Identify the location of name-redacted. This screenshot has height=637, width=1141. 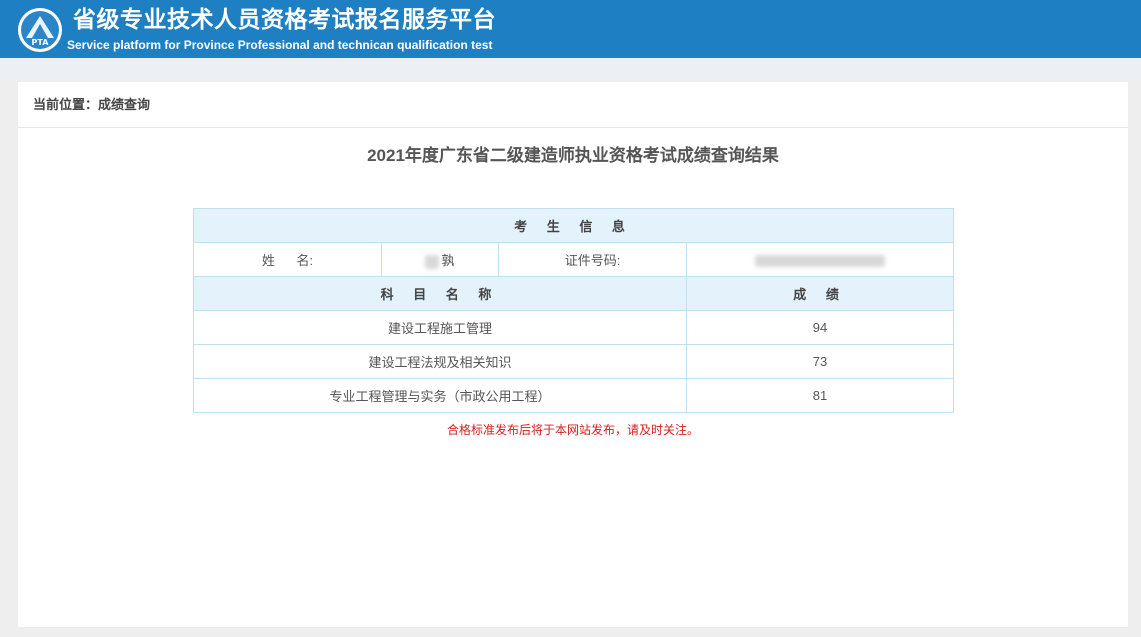
(432, 261).